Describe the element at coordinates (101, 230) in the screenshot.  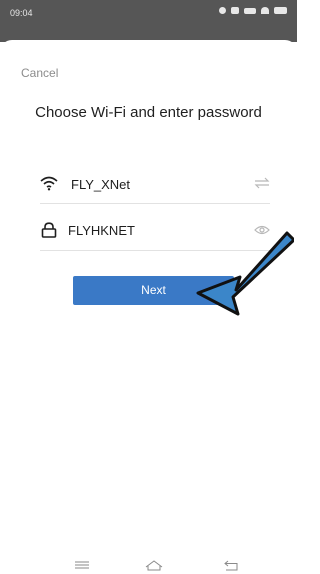
I see `password-value: FLYHKNET` at that location.